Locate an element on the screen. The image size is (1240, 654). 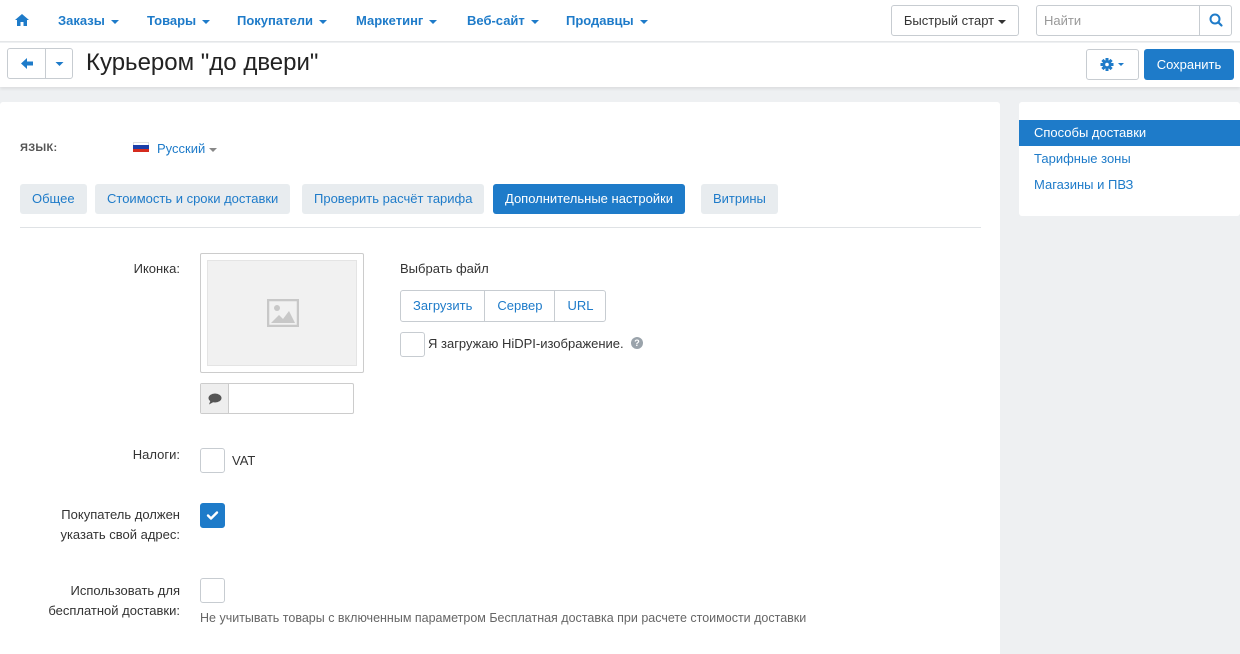
search-input is located at coordinates (1119, 20).